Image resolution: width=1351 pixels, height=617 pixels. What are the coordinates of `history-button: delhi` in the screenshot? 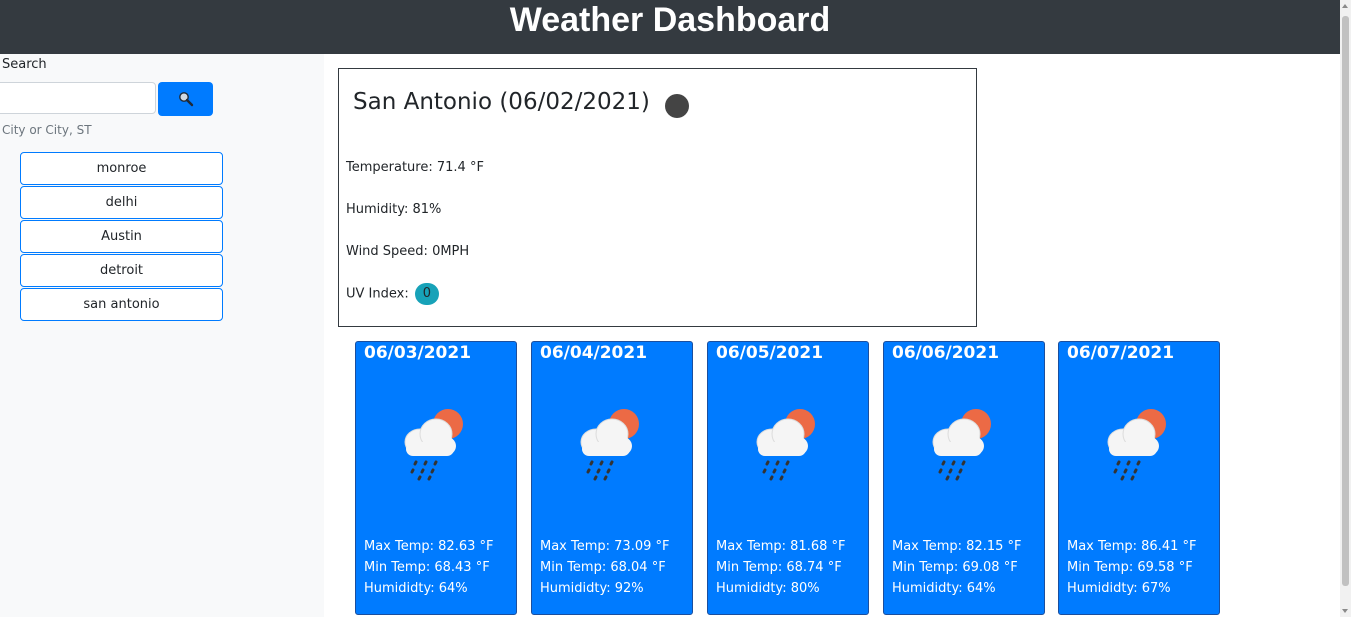 It's located at (121, 202).